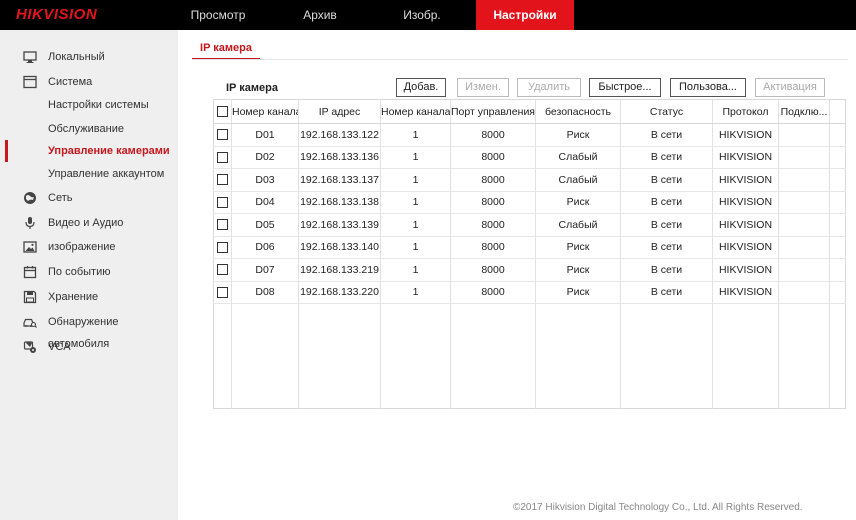  What do you see at coordinates (520, 59) in the screenshot?
I see `tab-divider` at bounding box center [520, 59].